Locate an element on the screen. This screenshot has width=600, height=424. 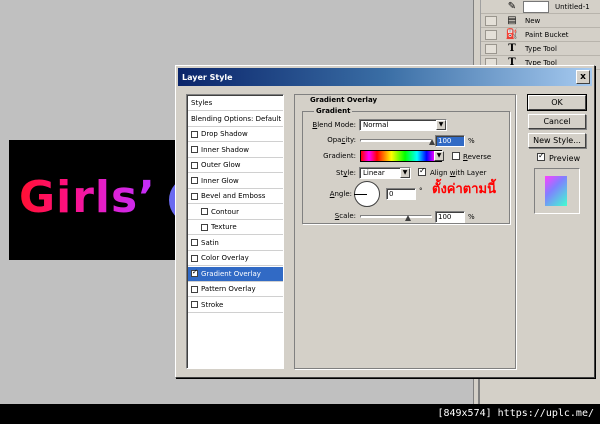
style-list-label: Inner Shadow is located at coordinates (225, 149).